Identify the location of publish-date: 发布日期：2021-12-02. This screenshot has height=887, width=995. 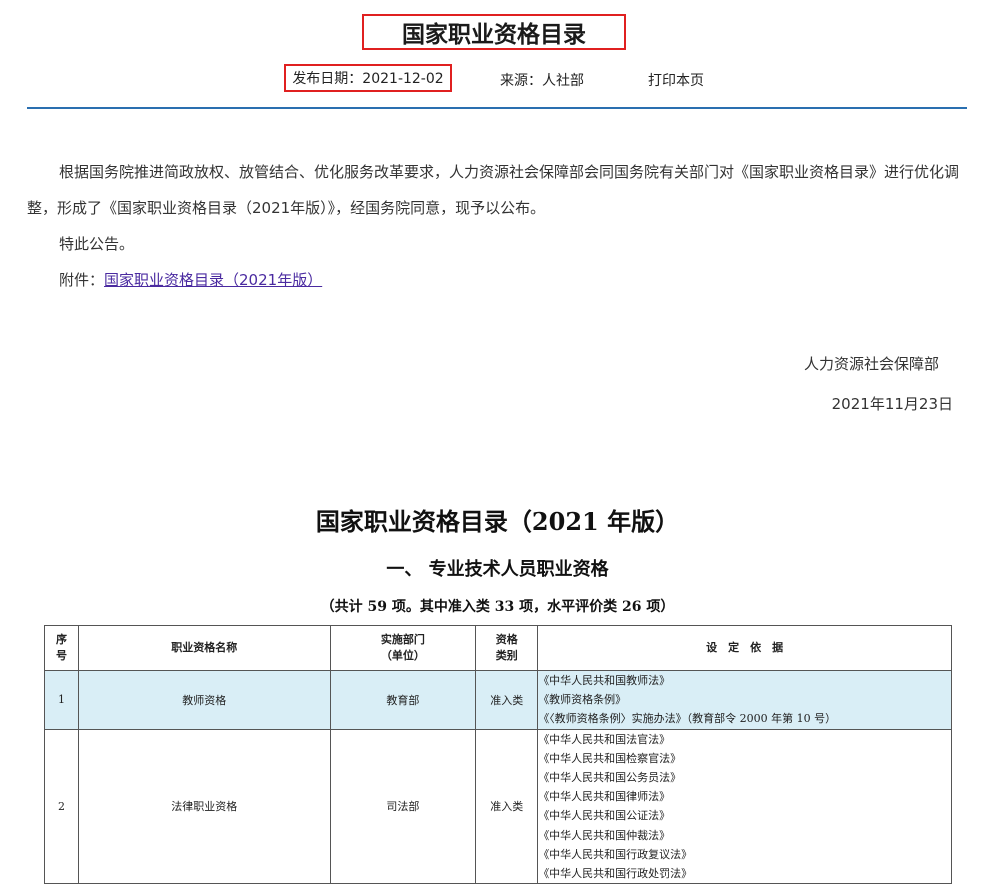
(368, 78).